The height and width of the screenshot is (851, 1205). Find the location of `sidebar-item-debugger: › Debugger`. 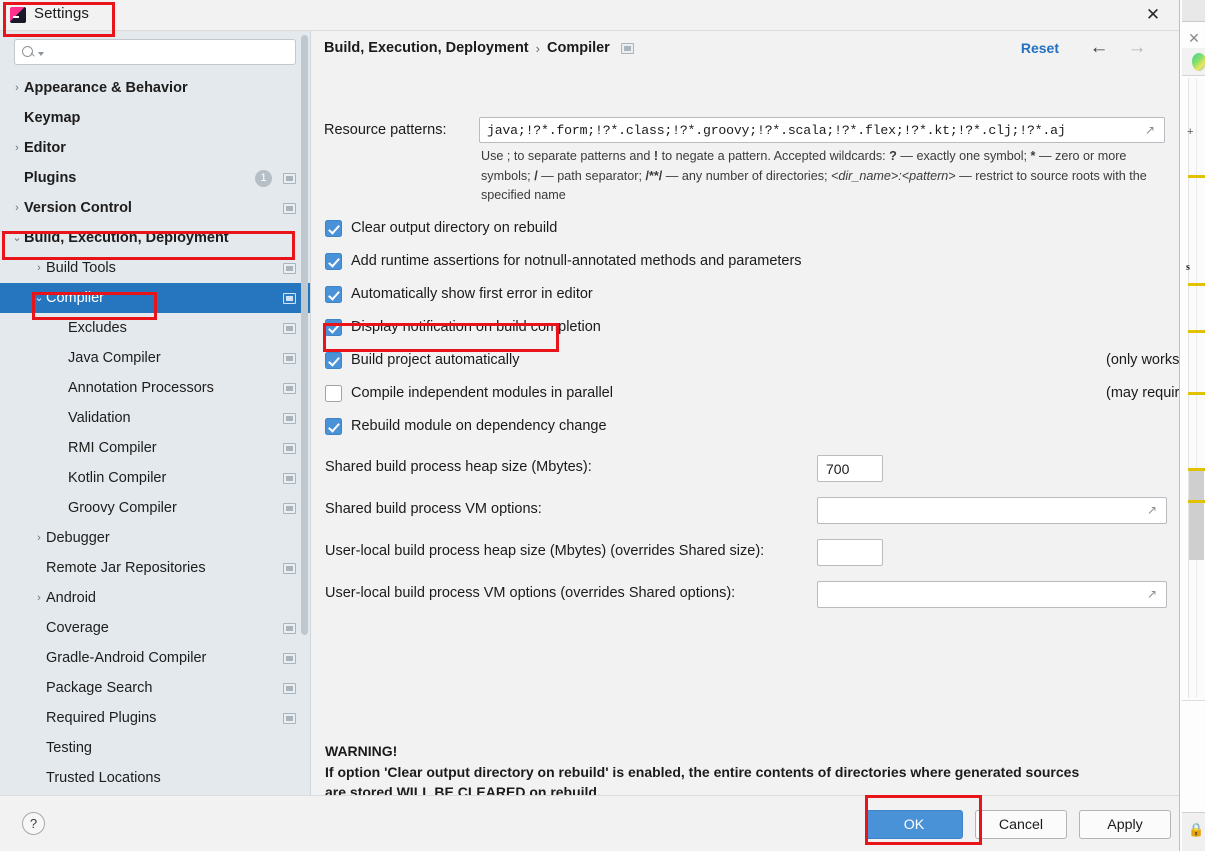

sidebar-item-debugger: › Debugger is located at coordinates (155, 538).